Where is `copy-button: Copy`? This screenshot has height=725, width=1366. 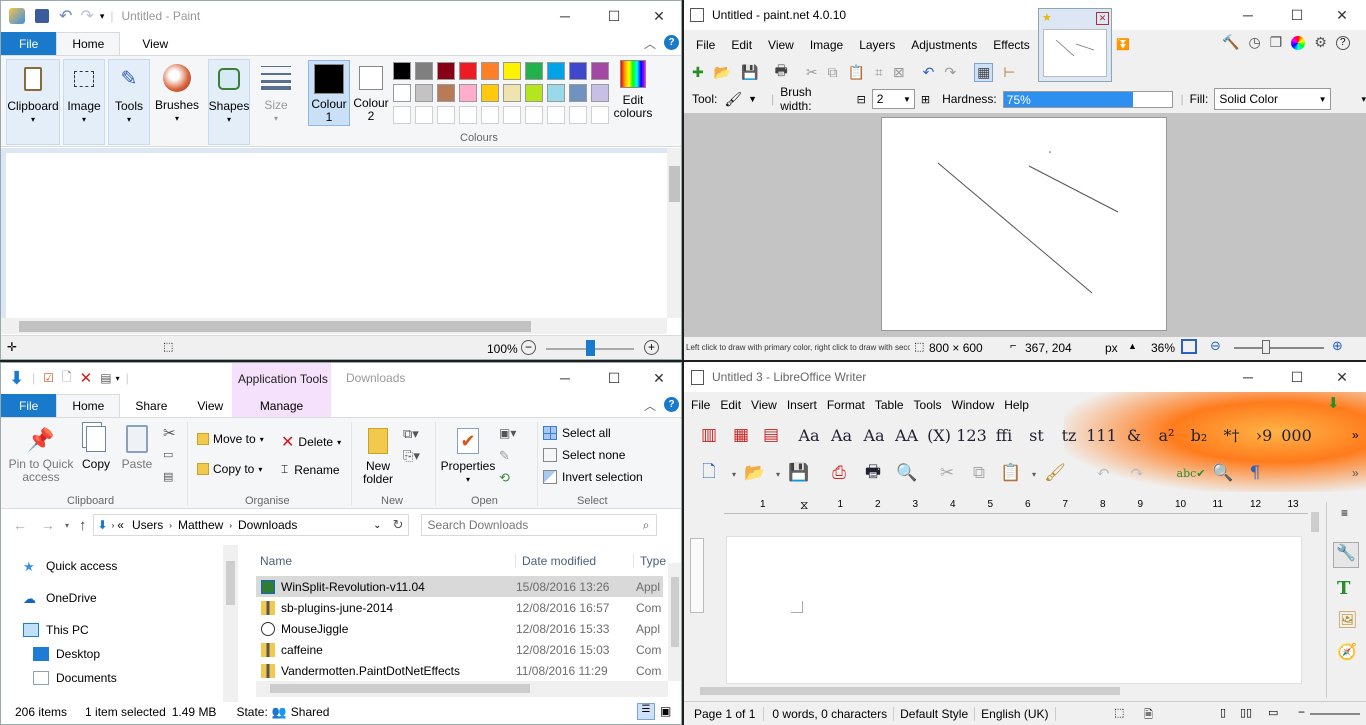
copy-button: Copy is located at coordinates (96, 447).